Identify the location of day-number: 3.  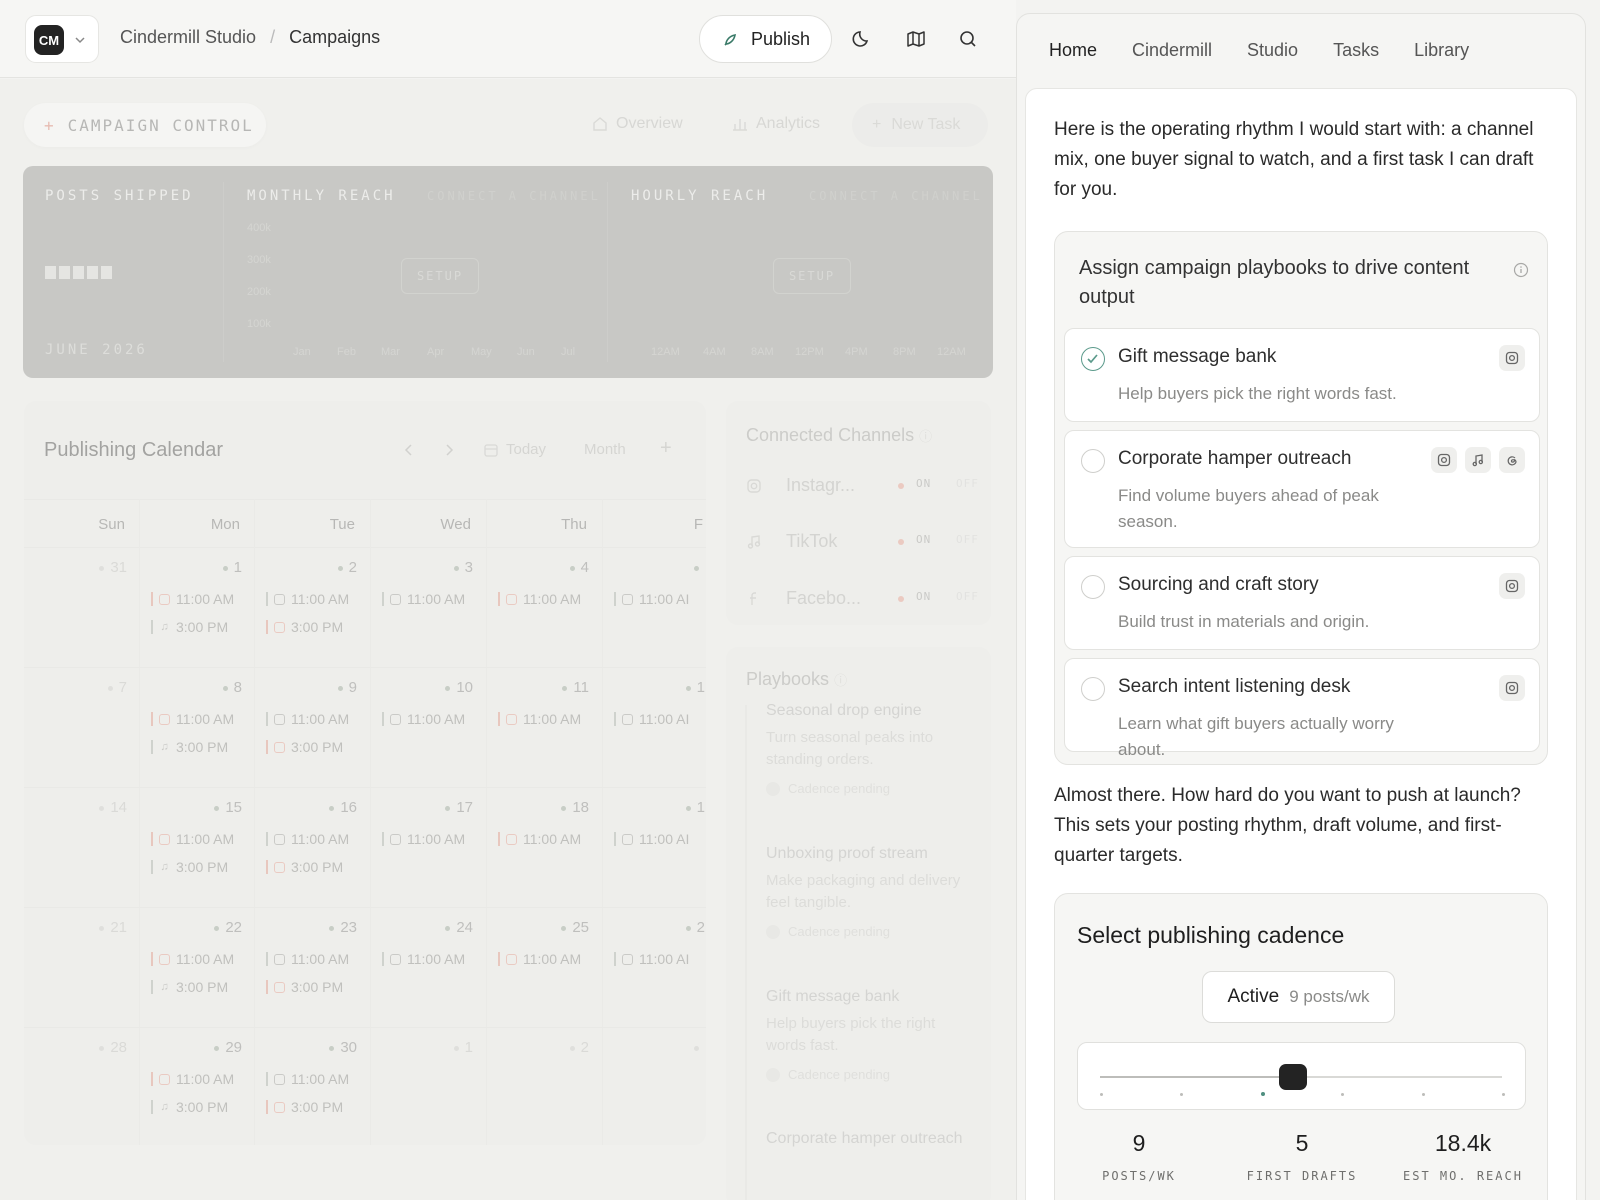
(423, 567).